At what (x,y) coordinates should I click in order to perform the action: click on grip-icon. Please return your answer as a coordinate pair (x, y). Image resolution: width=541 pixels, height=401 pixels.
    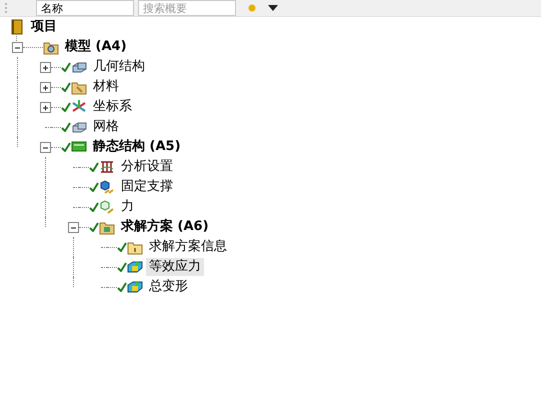
    Looking at the image, I should click on (6, 8).